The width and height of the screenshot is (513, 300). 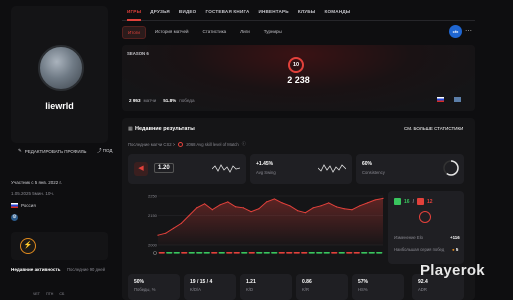 I want to click on results-start-marker, so click(x=155, y=253).